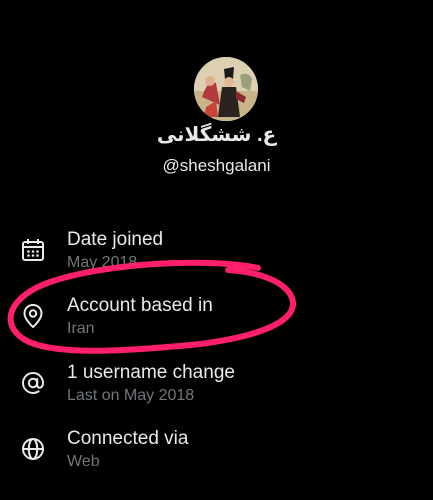  What do you see at coordinates (216, 259) in the screenshot?
I see `detail-row-date-joined: Date joined May 2018` at bounding box center [216, 259].